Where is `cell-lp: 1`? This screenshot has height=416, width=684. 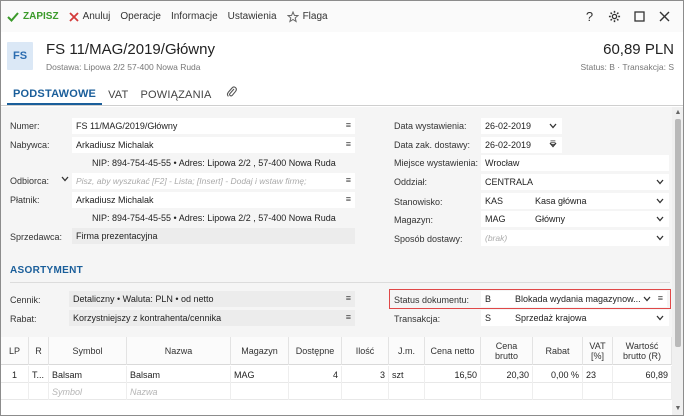 cell-lp: 1 is located at coordinates (15, 374).